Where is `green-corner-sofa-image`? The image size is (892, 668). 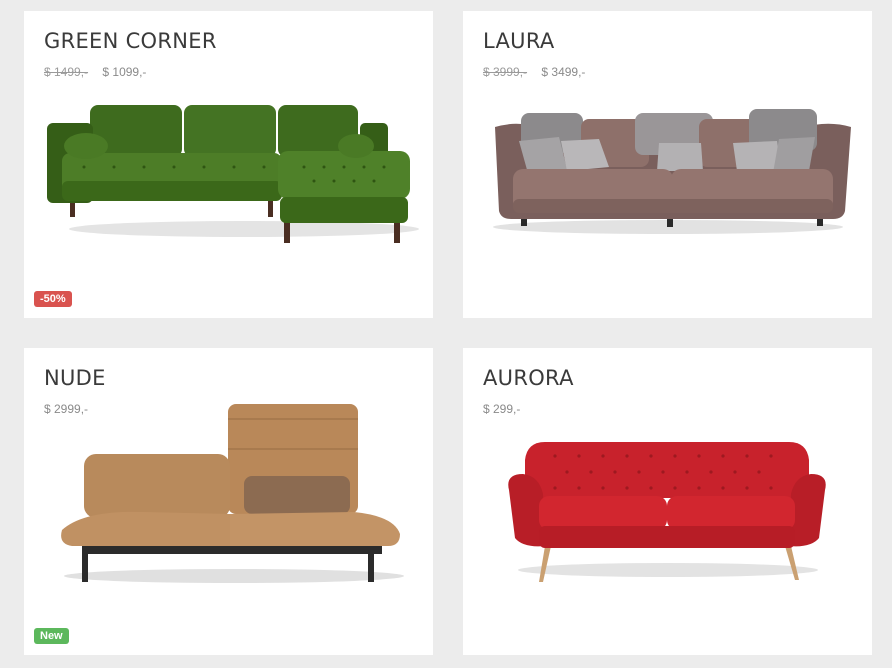 green-corner-sofa-image is located at coordinates (233, 174).